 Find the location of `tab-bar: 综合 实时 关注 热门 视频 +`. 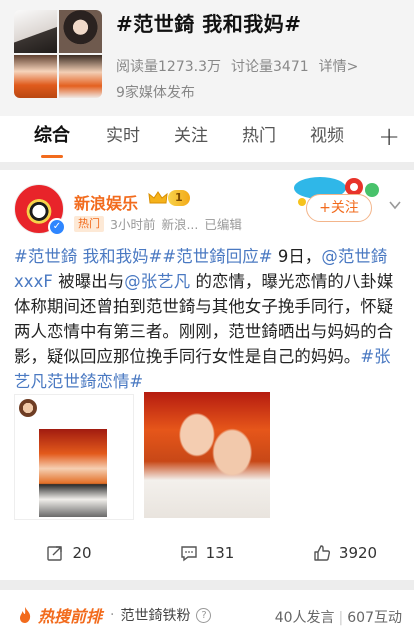

tab-bar: 综合 实时 关注 热门 视频 + is located at coordinates (207, 139).